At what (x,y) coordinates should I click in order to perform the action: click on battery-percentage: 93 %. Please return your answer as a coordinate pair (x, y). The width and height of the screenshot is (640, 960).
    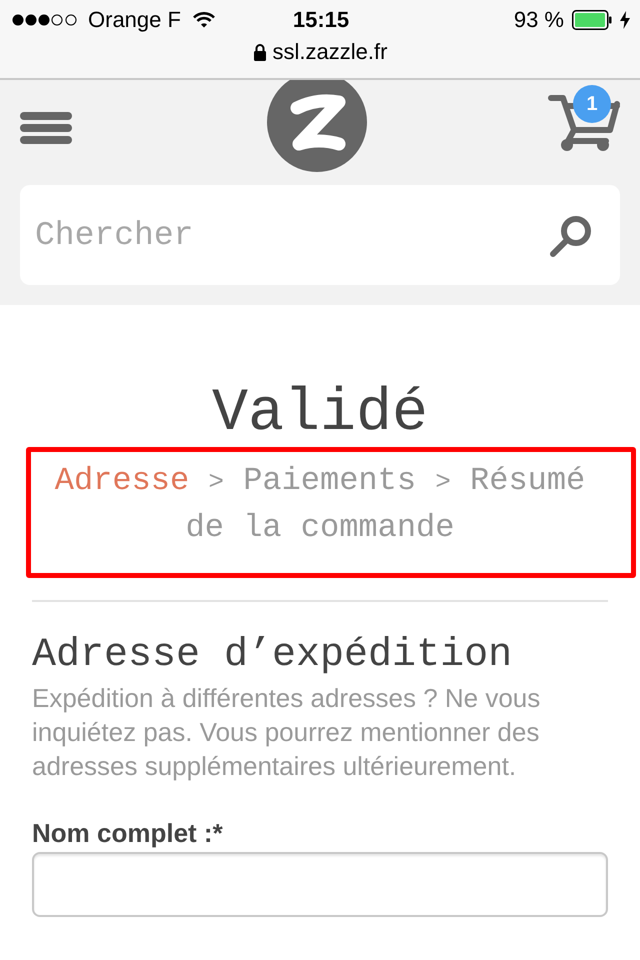
    Looking at the image, I should click on (539, 20).